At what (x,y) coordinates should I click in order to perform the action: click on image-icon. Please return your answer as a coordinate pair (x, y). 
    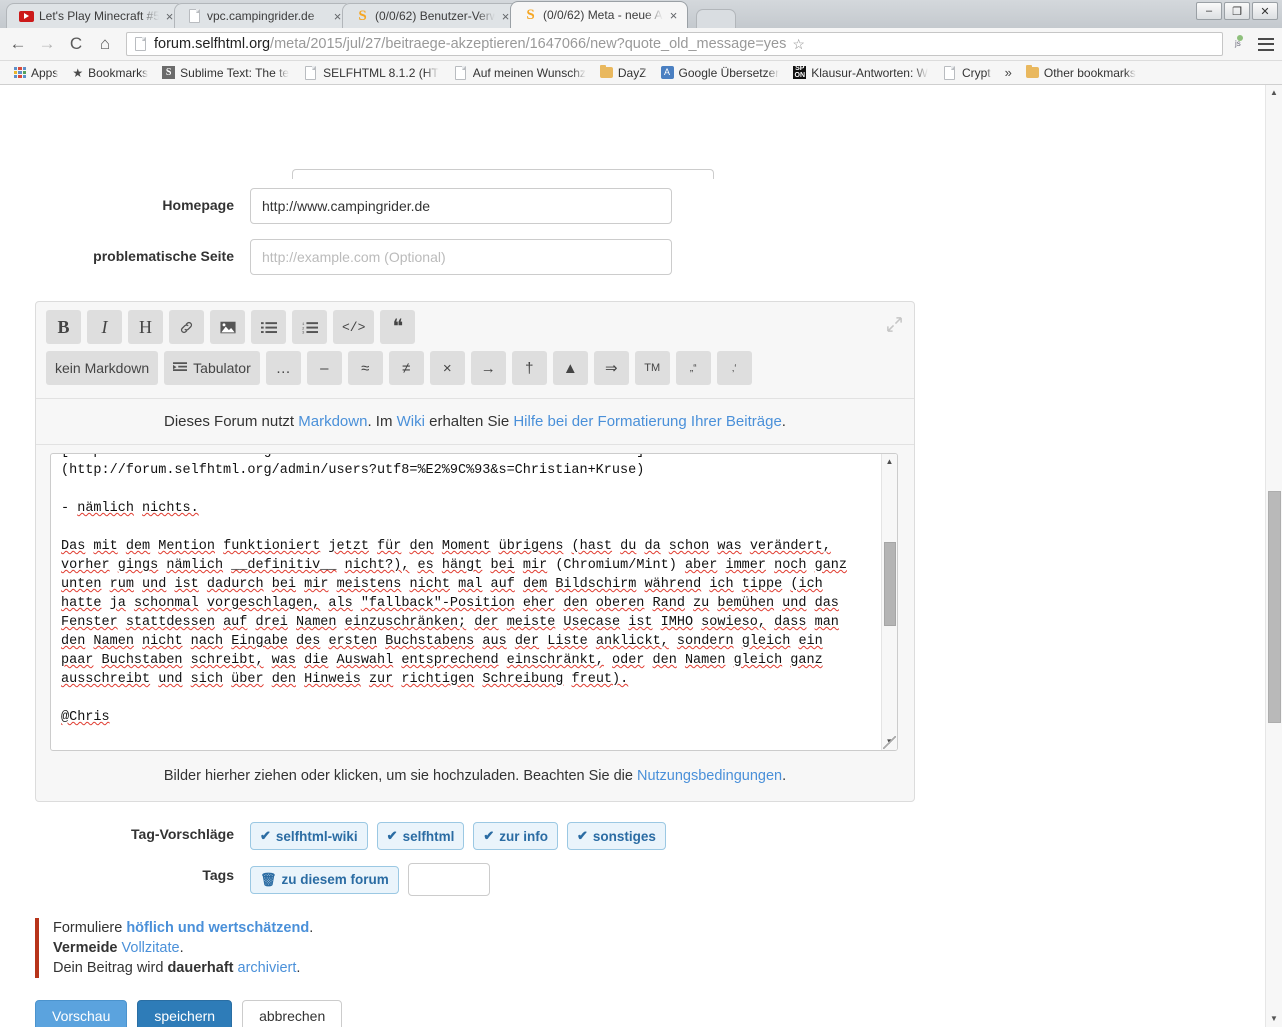
    Looking at the image, I should click on (227, 327).